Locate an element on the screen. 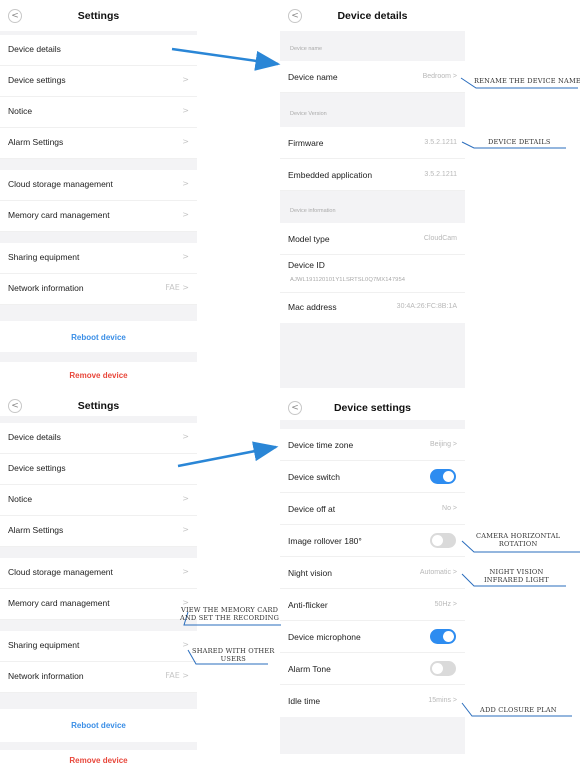 This screenshot has height=766, width=580. callout-camera-rotation: CAMERA HORIZONTAL ROTATION is located at coordinates (518, 540).